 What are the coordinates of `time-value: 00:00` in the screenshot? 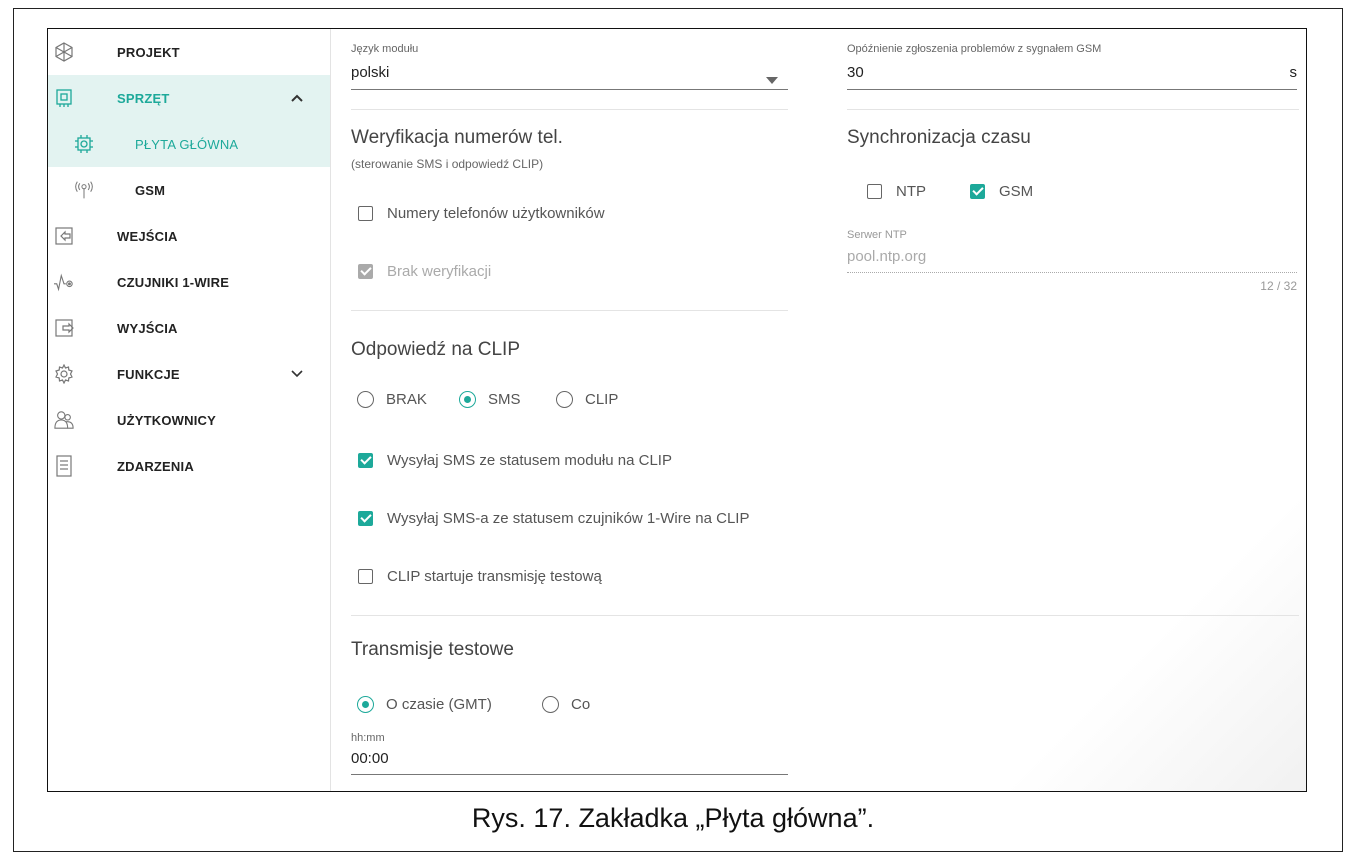 It's located at (370, 758).